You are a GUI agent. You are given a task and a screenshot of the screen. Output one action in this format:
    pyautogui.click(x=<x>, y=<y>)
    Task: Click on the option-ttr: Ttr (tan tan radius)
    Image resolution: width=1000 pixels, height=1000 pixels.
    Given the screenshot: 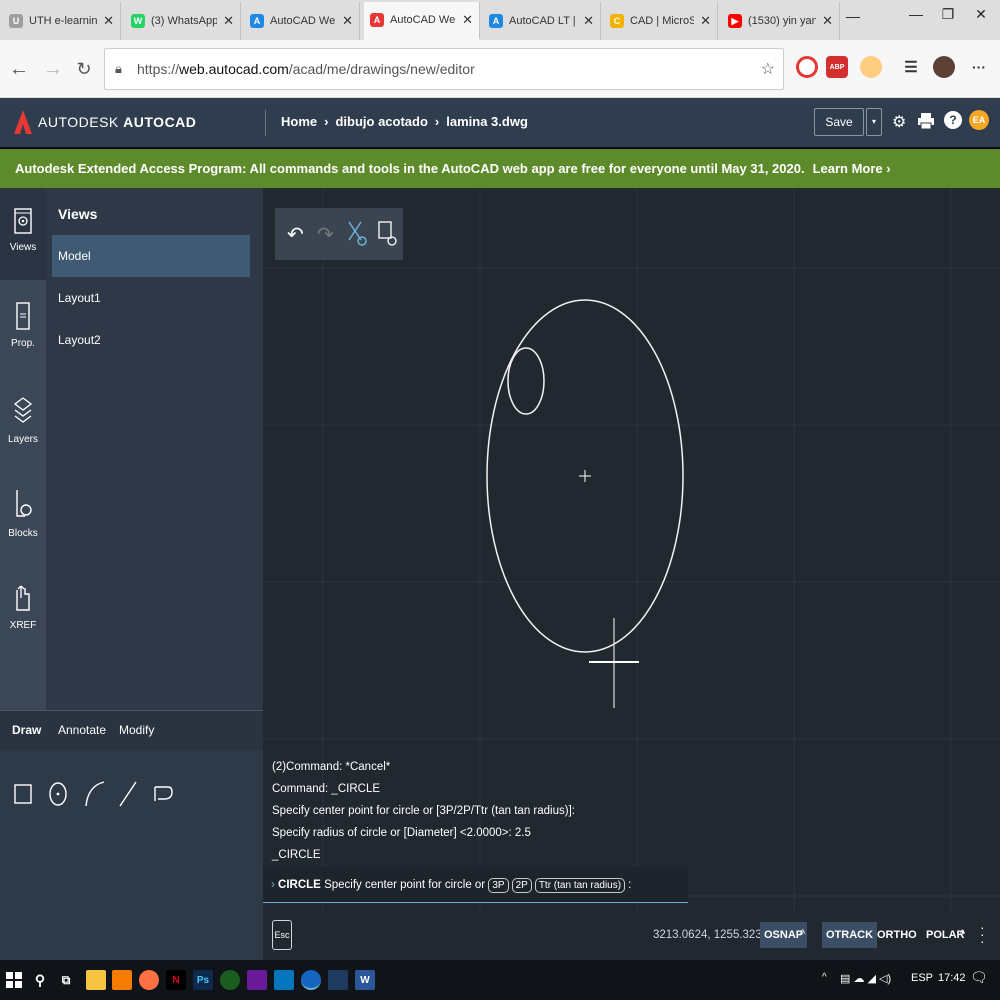 What is the action you would take?
    pyautogui.click(x=580, y=885)
    